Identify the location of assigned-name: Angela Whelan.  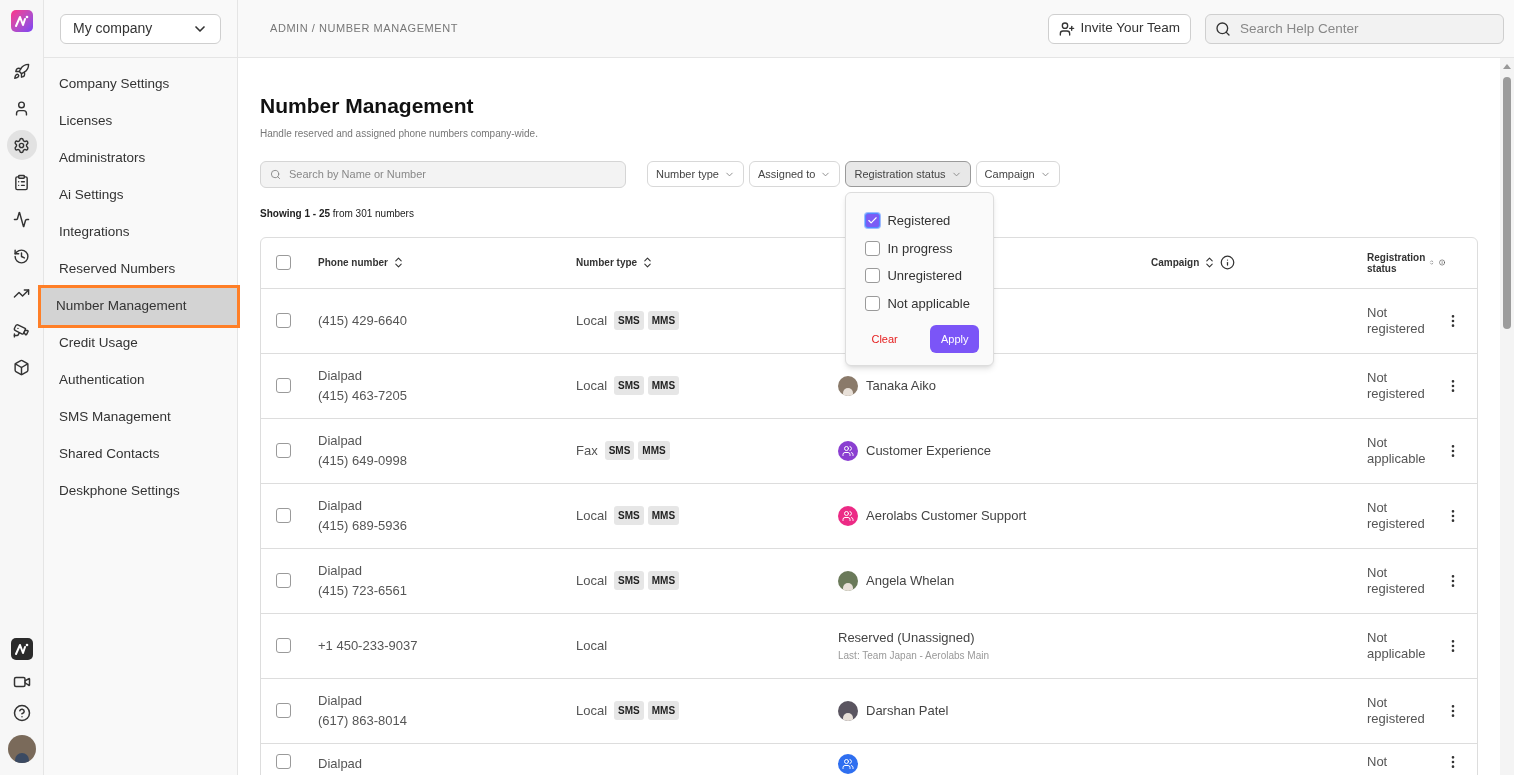
(910, 580).